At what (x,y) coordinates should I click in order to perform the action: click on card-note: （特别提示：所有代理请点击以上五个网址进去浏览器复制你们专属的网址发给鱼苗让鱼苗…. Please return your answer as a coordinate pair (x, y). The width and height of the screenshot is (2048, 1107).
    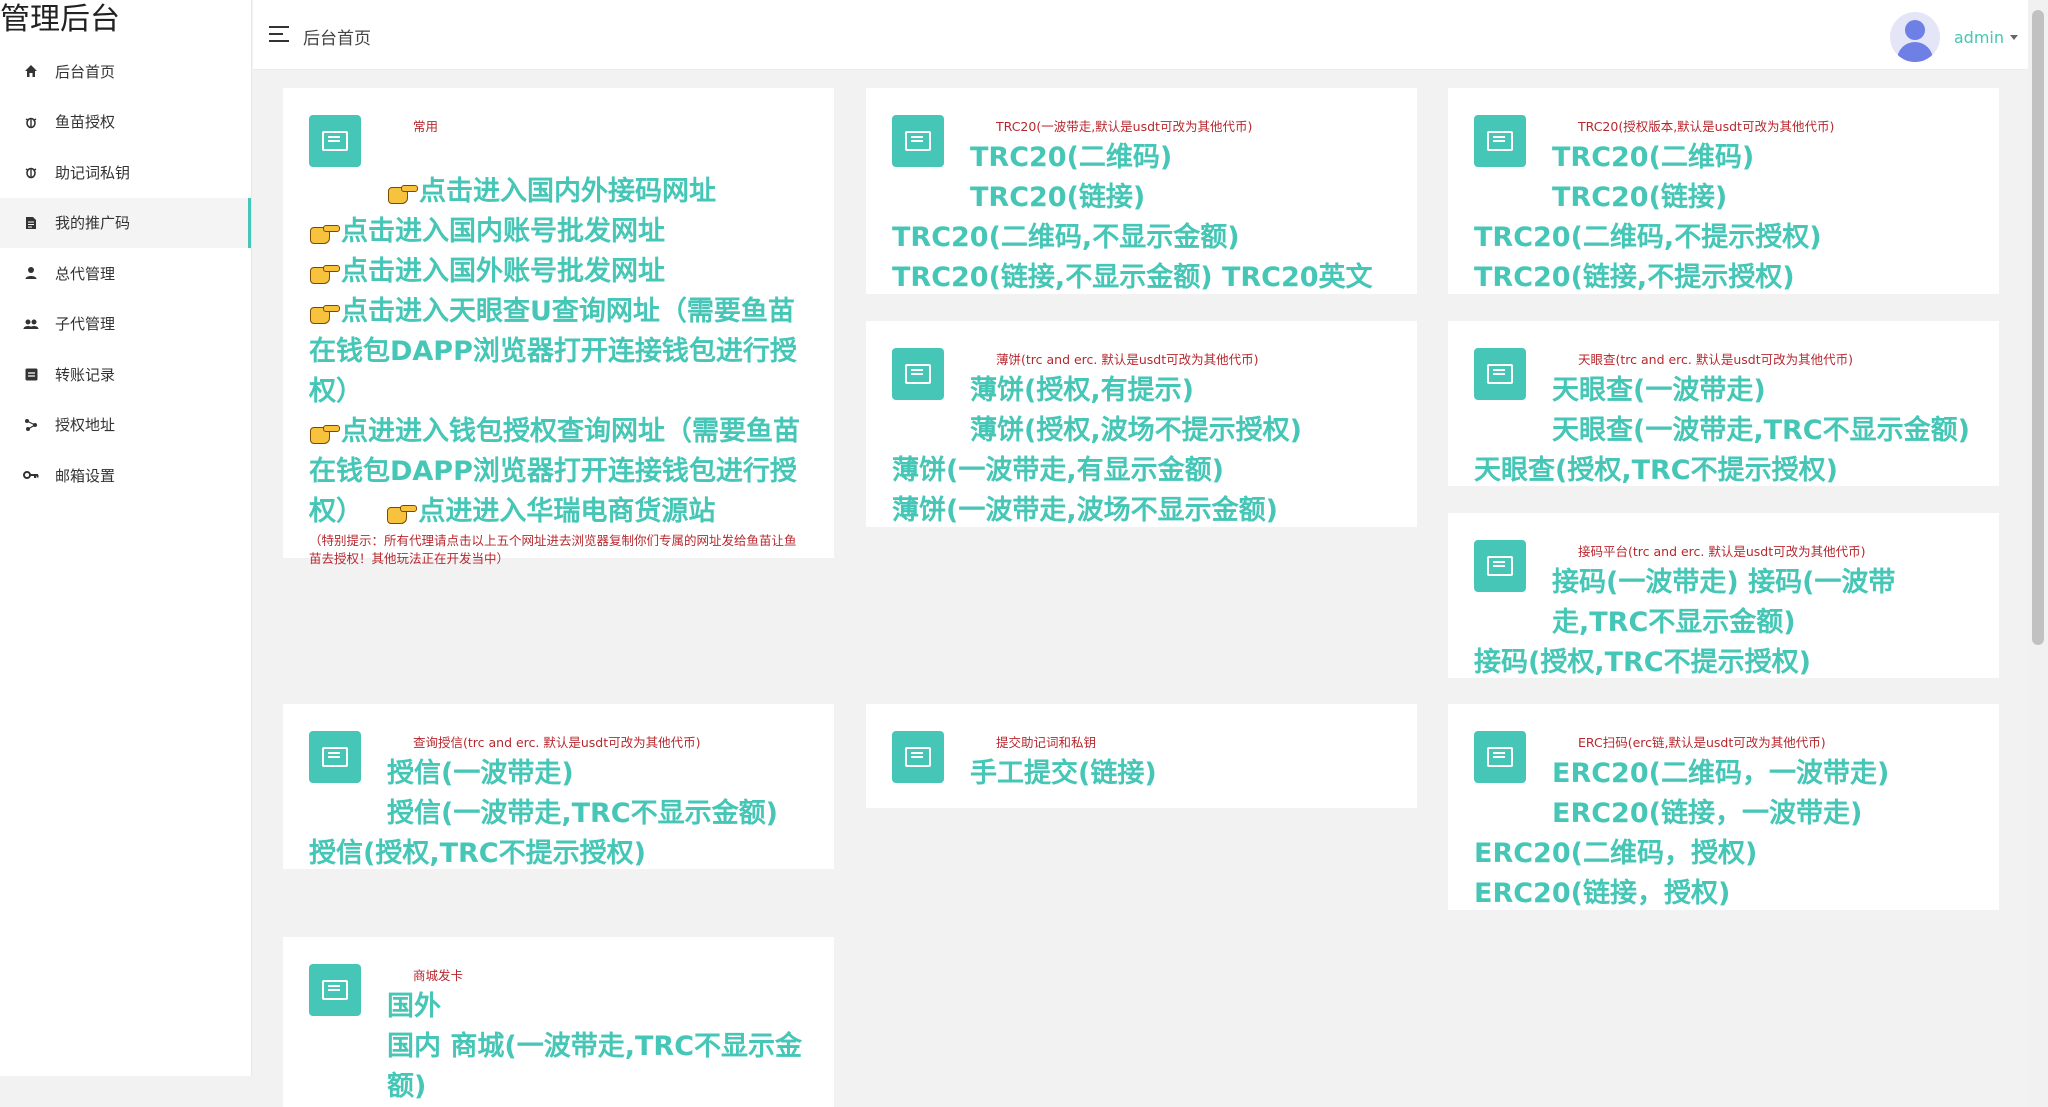
    Looking at the image, I should click on (553, 549).